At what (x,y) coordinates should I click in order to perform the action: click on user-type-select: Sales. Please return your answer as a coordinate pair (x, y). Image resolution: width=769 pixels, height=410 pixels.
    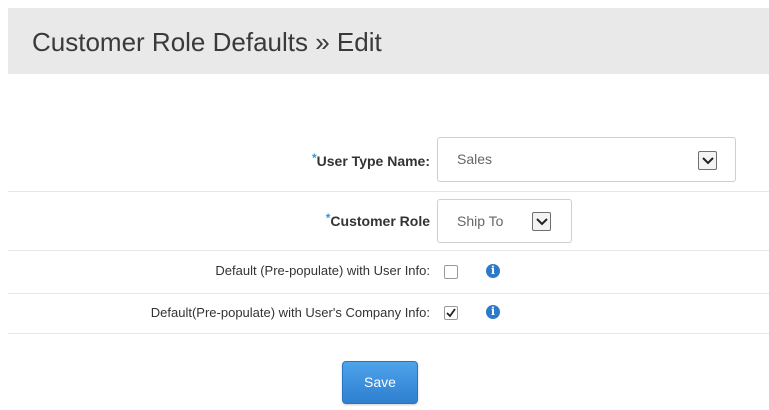
    Looking at the image, I should click on (586, 159).